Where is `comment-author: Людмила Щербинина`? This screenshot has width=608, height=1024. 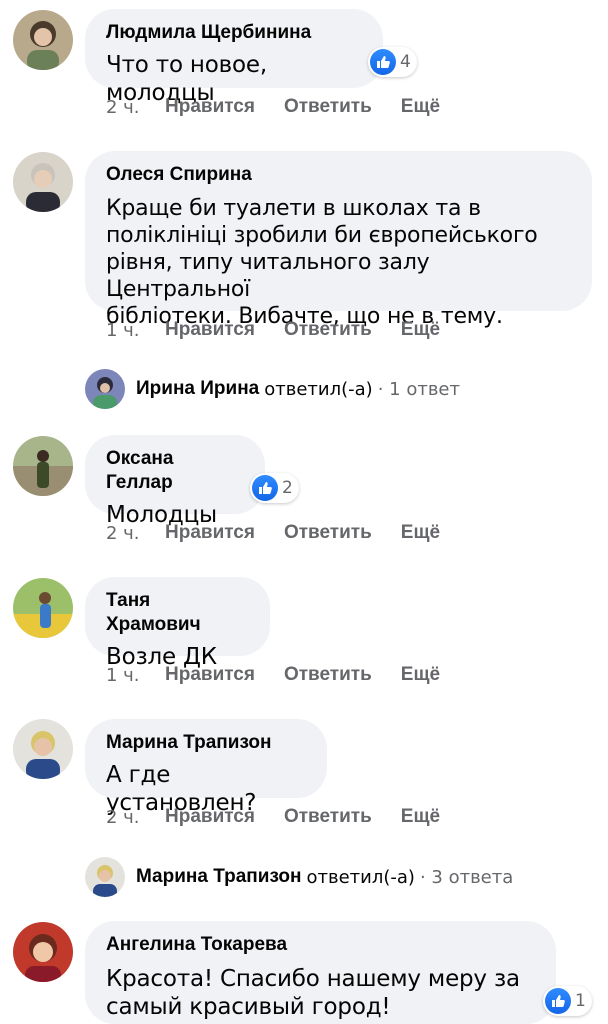 comment-author: Людмила Щербинина is located at coordinates (233, 33).